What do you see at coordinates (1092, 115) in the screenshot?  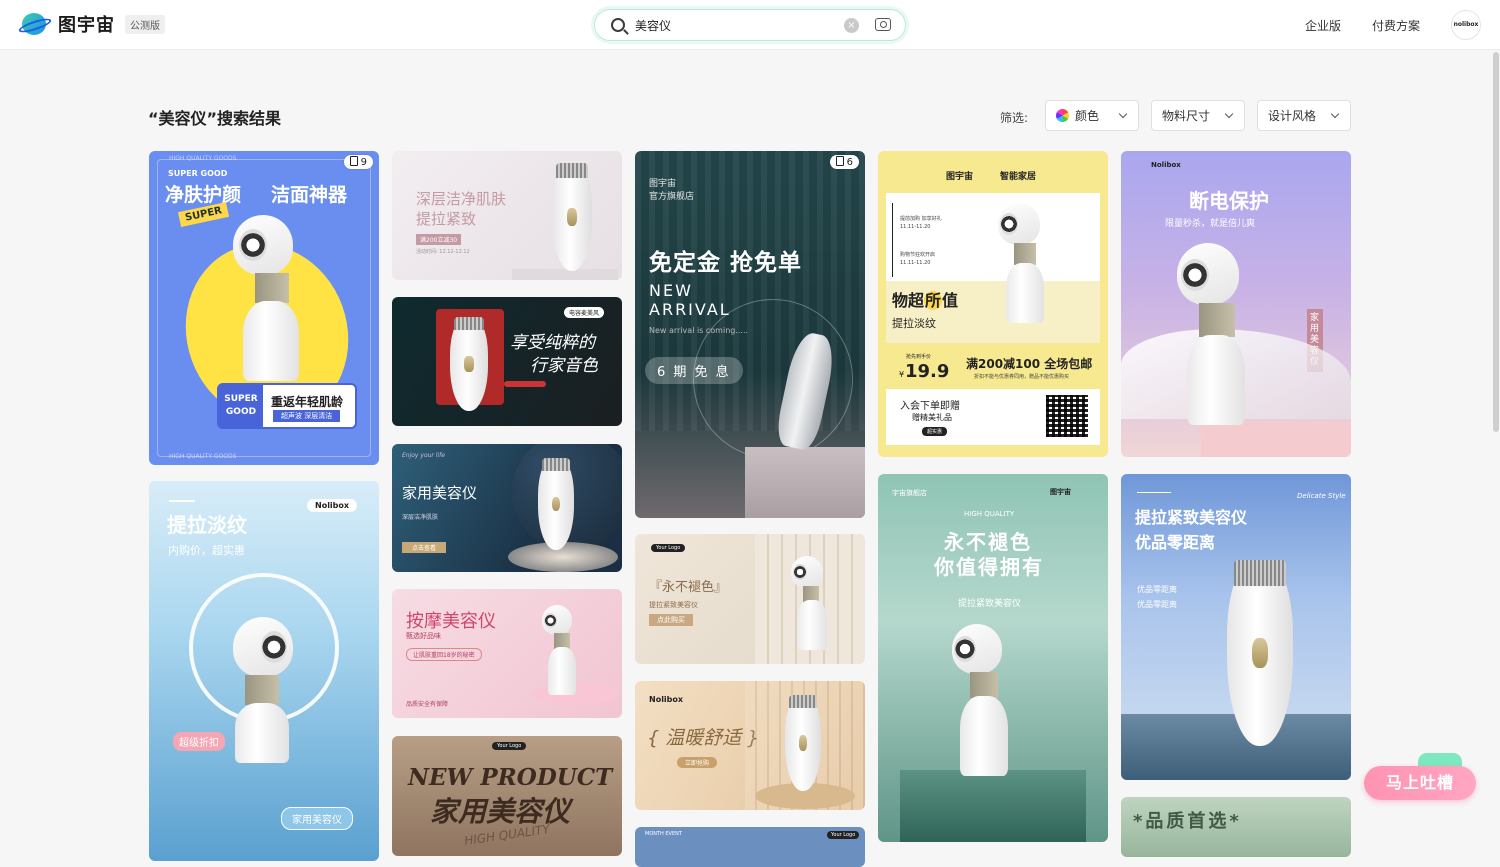 I see `color-filter-dropdown: 颜色` at bounding box center [1092, 115].